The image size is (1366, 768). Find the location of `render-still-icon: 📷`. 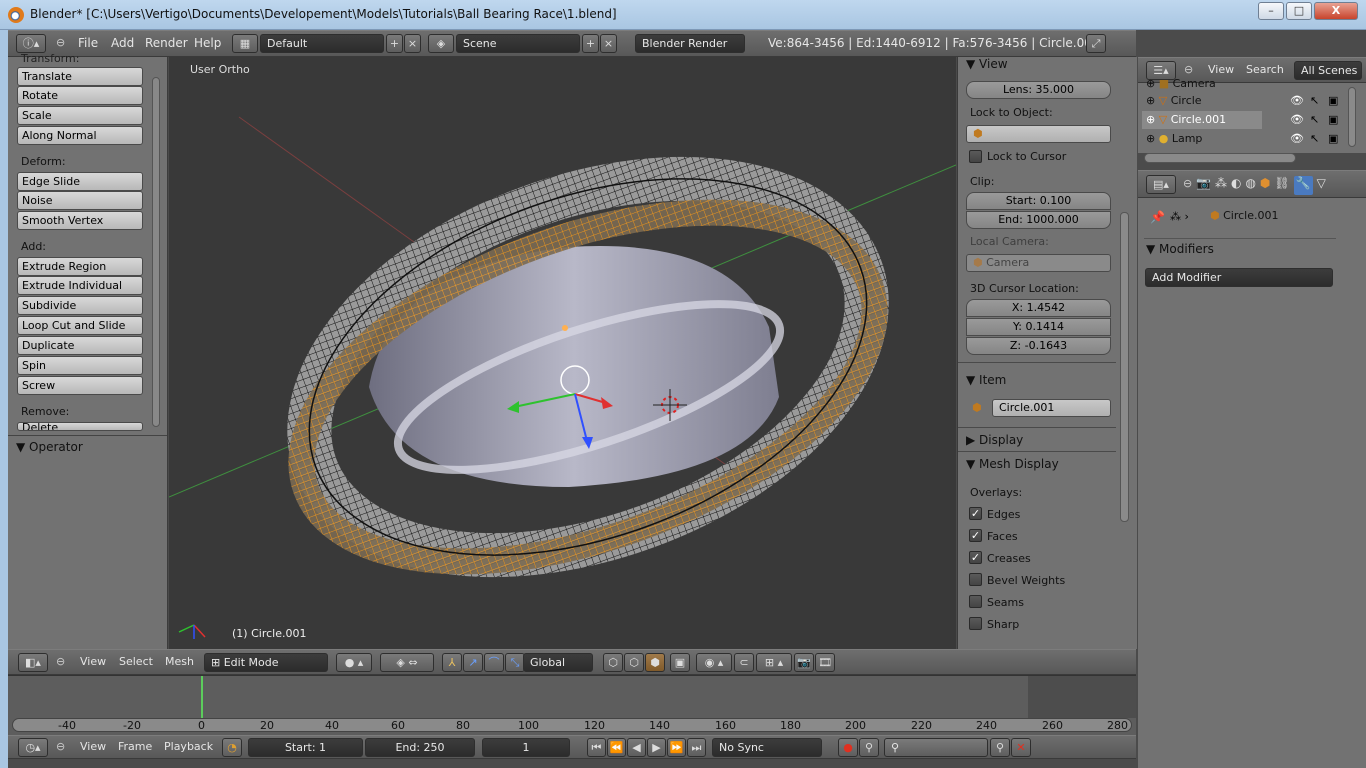

render-still-icon: 📷 is located at coordinates (804, 662).